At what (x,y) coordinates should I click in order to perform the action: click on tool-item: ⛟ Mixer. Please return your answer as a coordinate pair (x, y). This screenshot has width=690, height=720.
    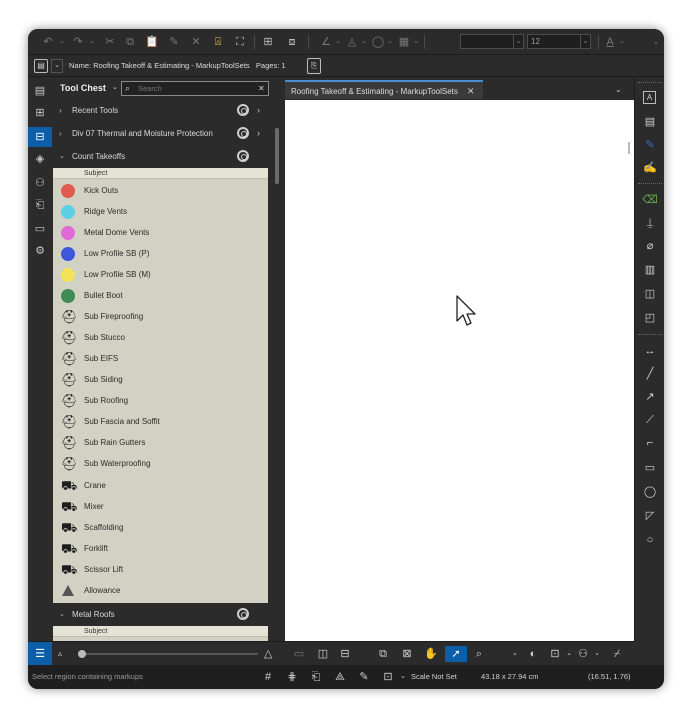
    Looking at the image, I should click on (160, 506).